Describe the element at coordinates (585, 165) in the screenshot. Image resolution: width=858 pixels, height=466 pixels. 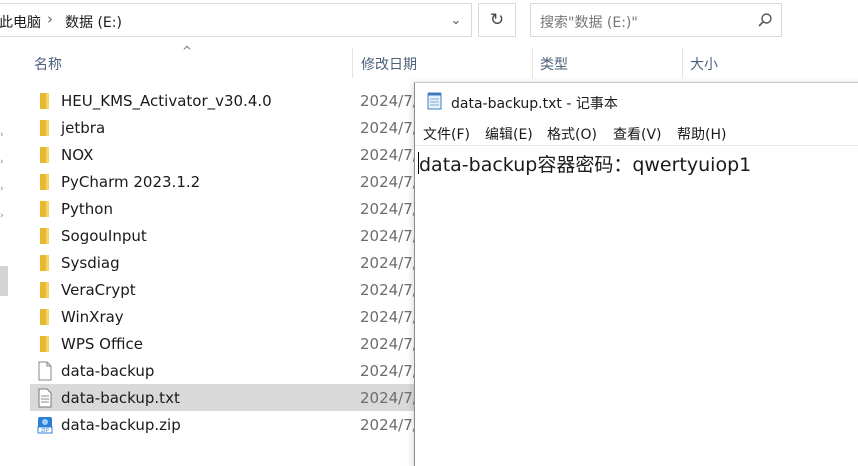
I see `notepad-content: data-backup容器密码：qwertyuiop1` at that location.